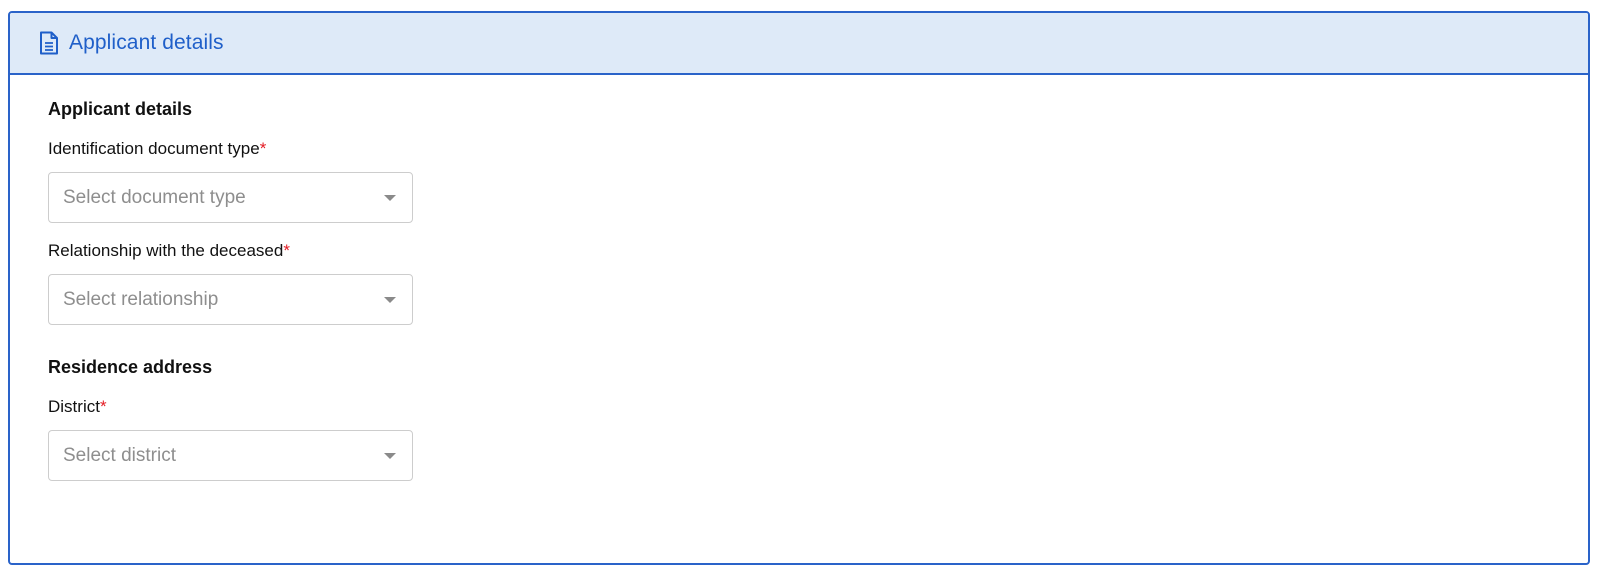  Describe the element at coordinates (166, 250) in the screenshot. I see `relationship-label-text: Relationship with the deceased` at that location.